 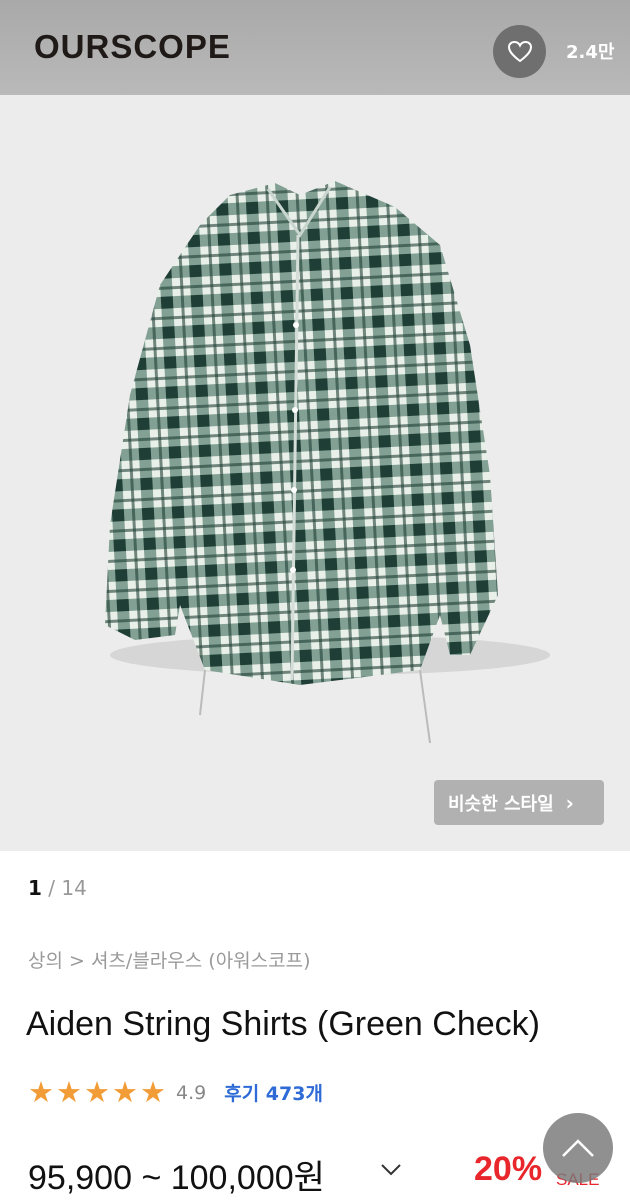 I want to click on chevron-down-icon, so click(x=391, y=1170).